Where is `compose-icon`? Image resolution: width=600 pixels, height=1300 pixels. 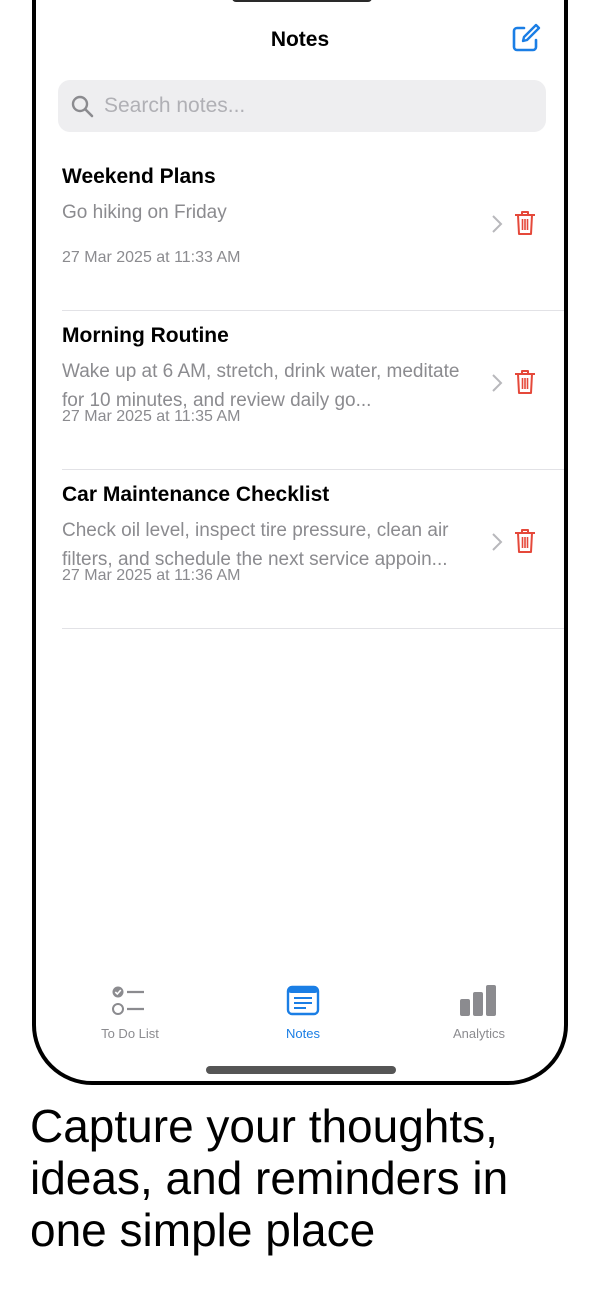 compose-icon is located at coordinates (526, 37).